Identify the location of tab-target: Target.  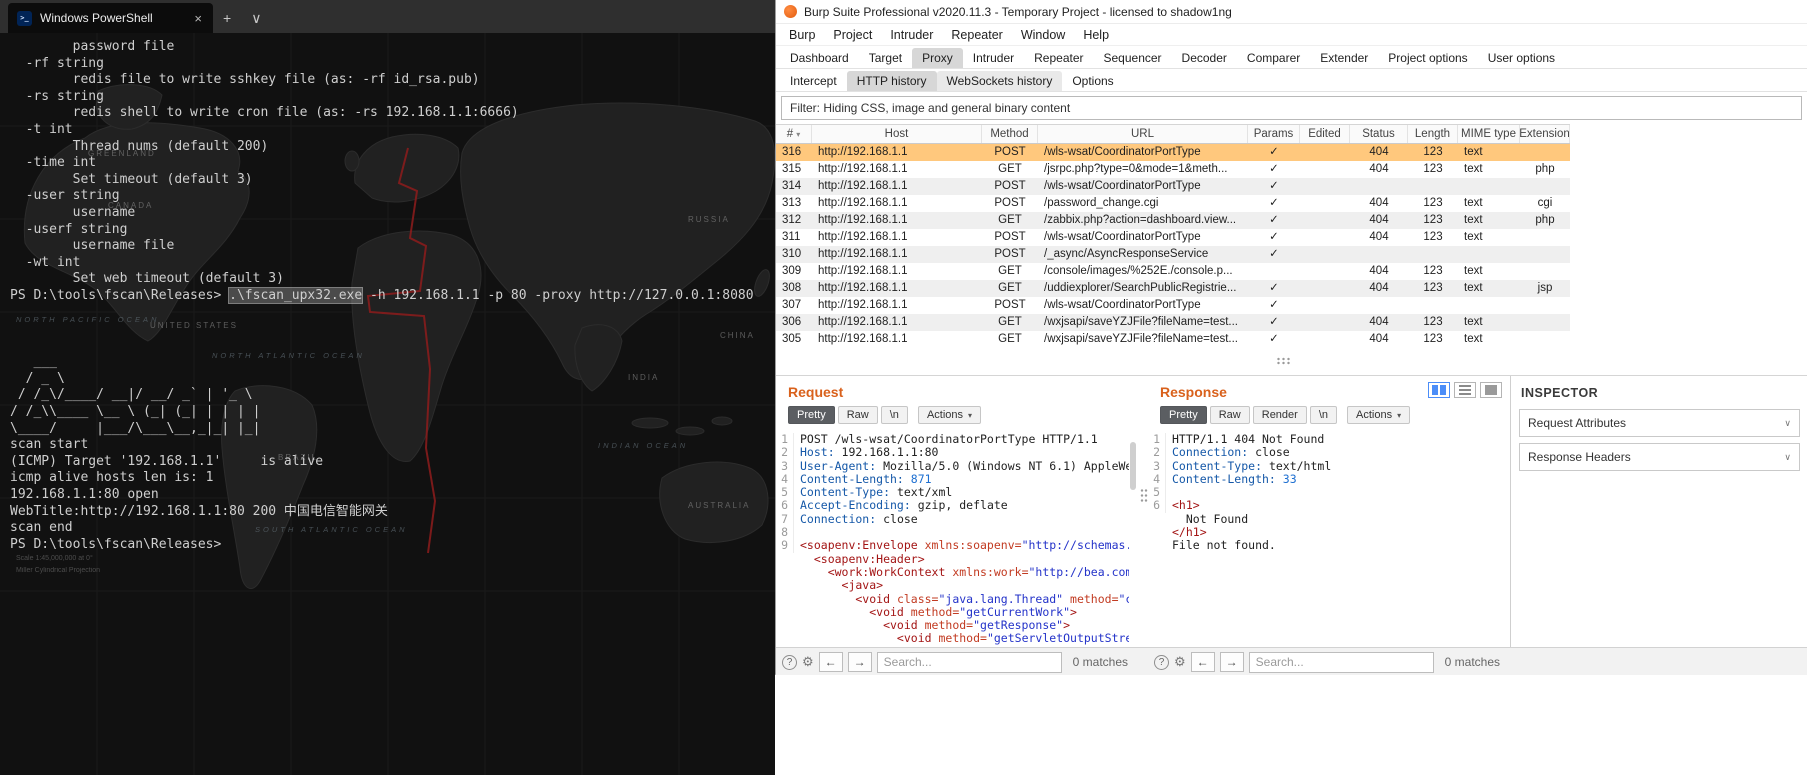
(885, 58).